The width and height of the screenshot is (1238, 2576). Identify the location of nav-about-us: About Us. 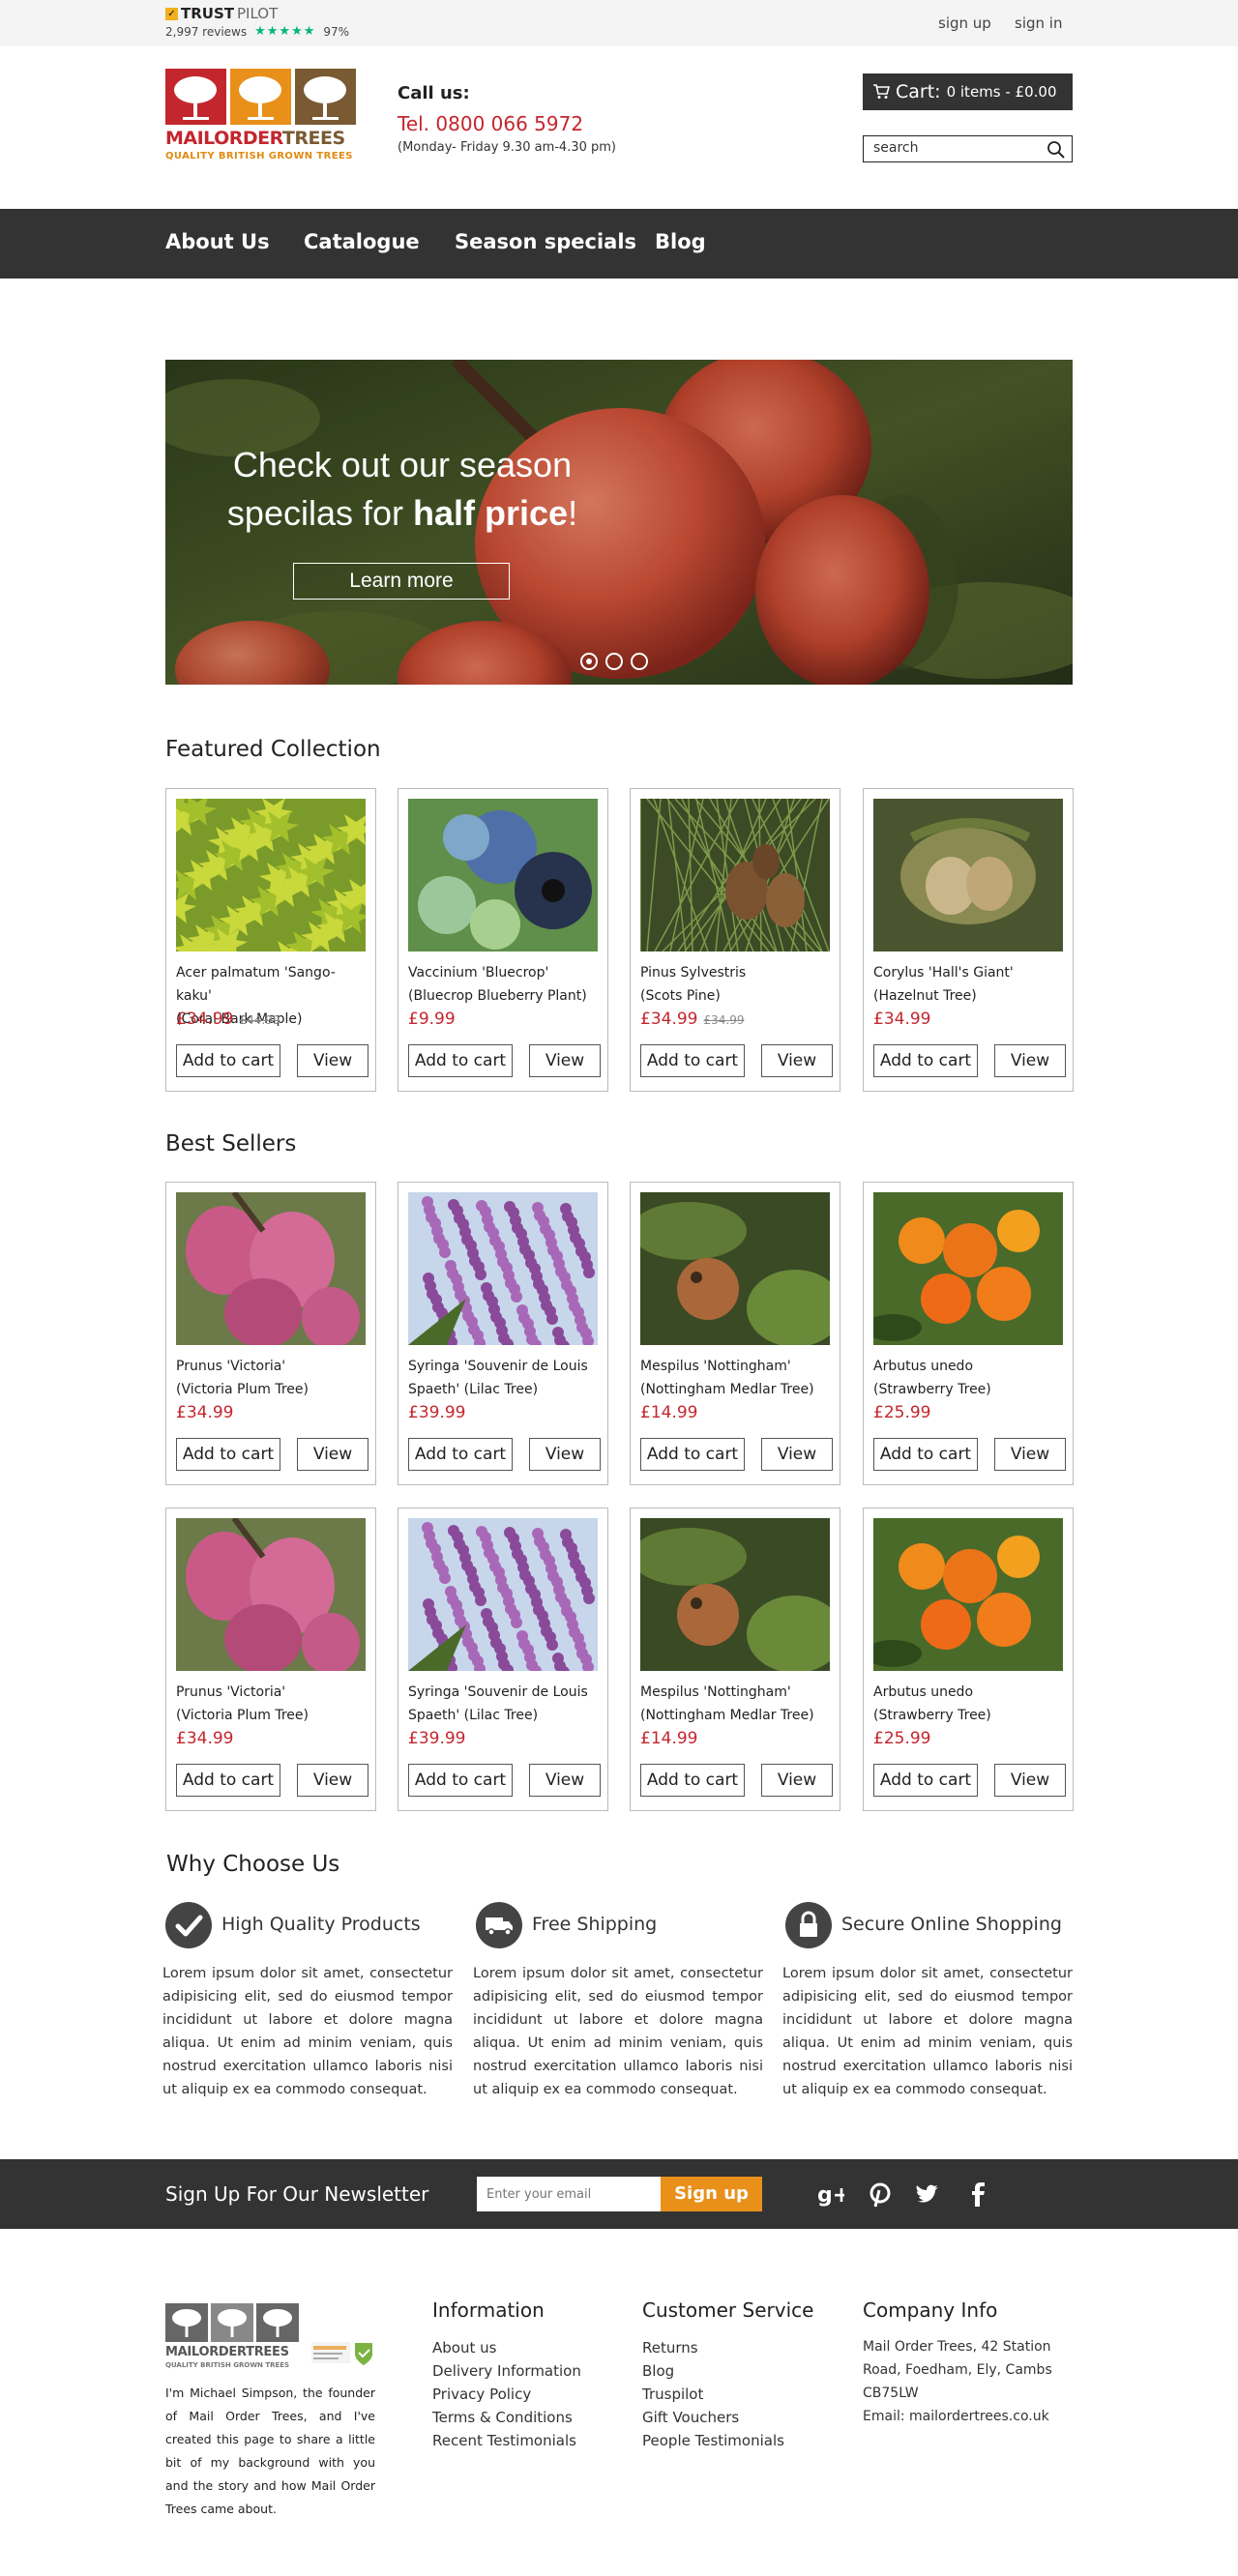
(217, 241).